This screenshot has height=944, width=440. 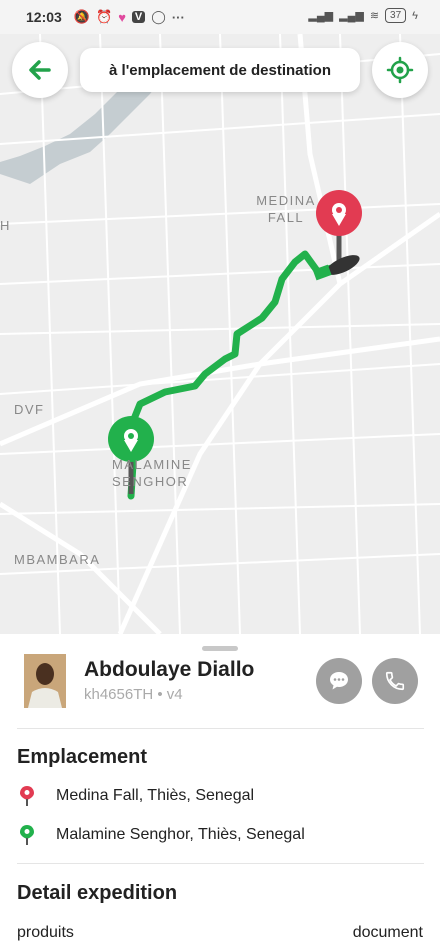 What do you see at coordinates (220, 648) in the screenshot?
I see `sheet-handle` at bounding box center [220, 648].